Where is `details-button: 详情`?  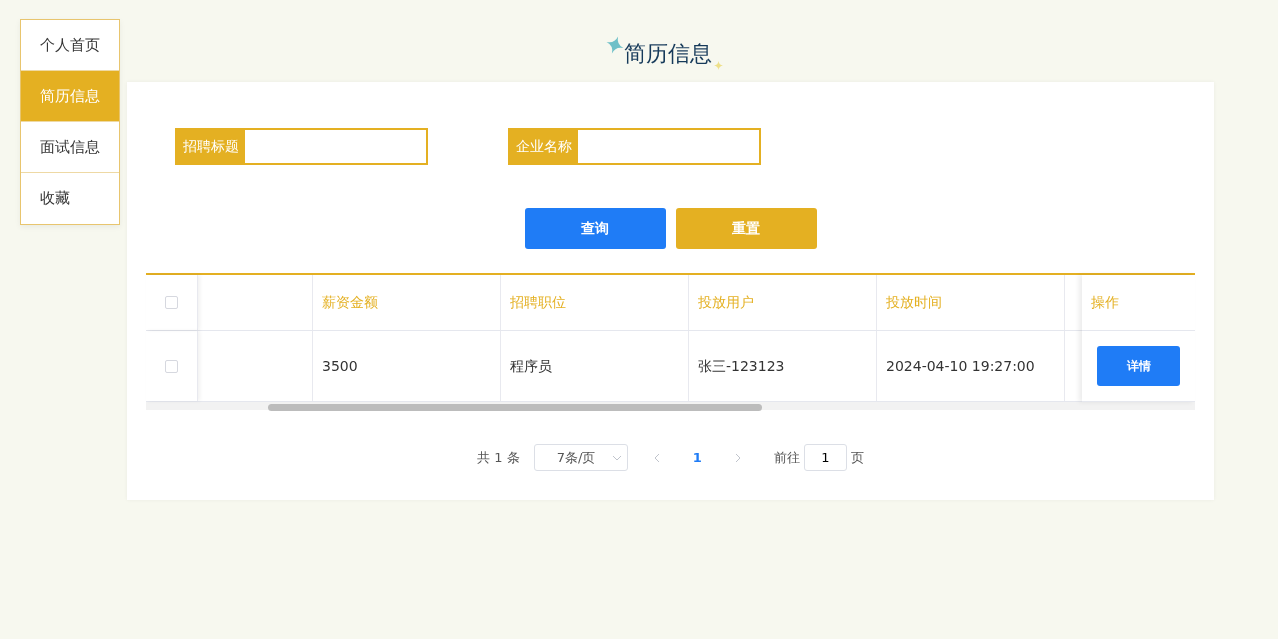 details-button: 详情 is located at coordinates (1138, 366).